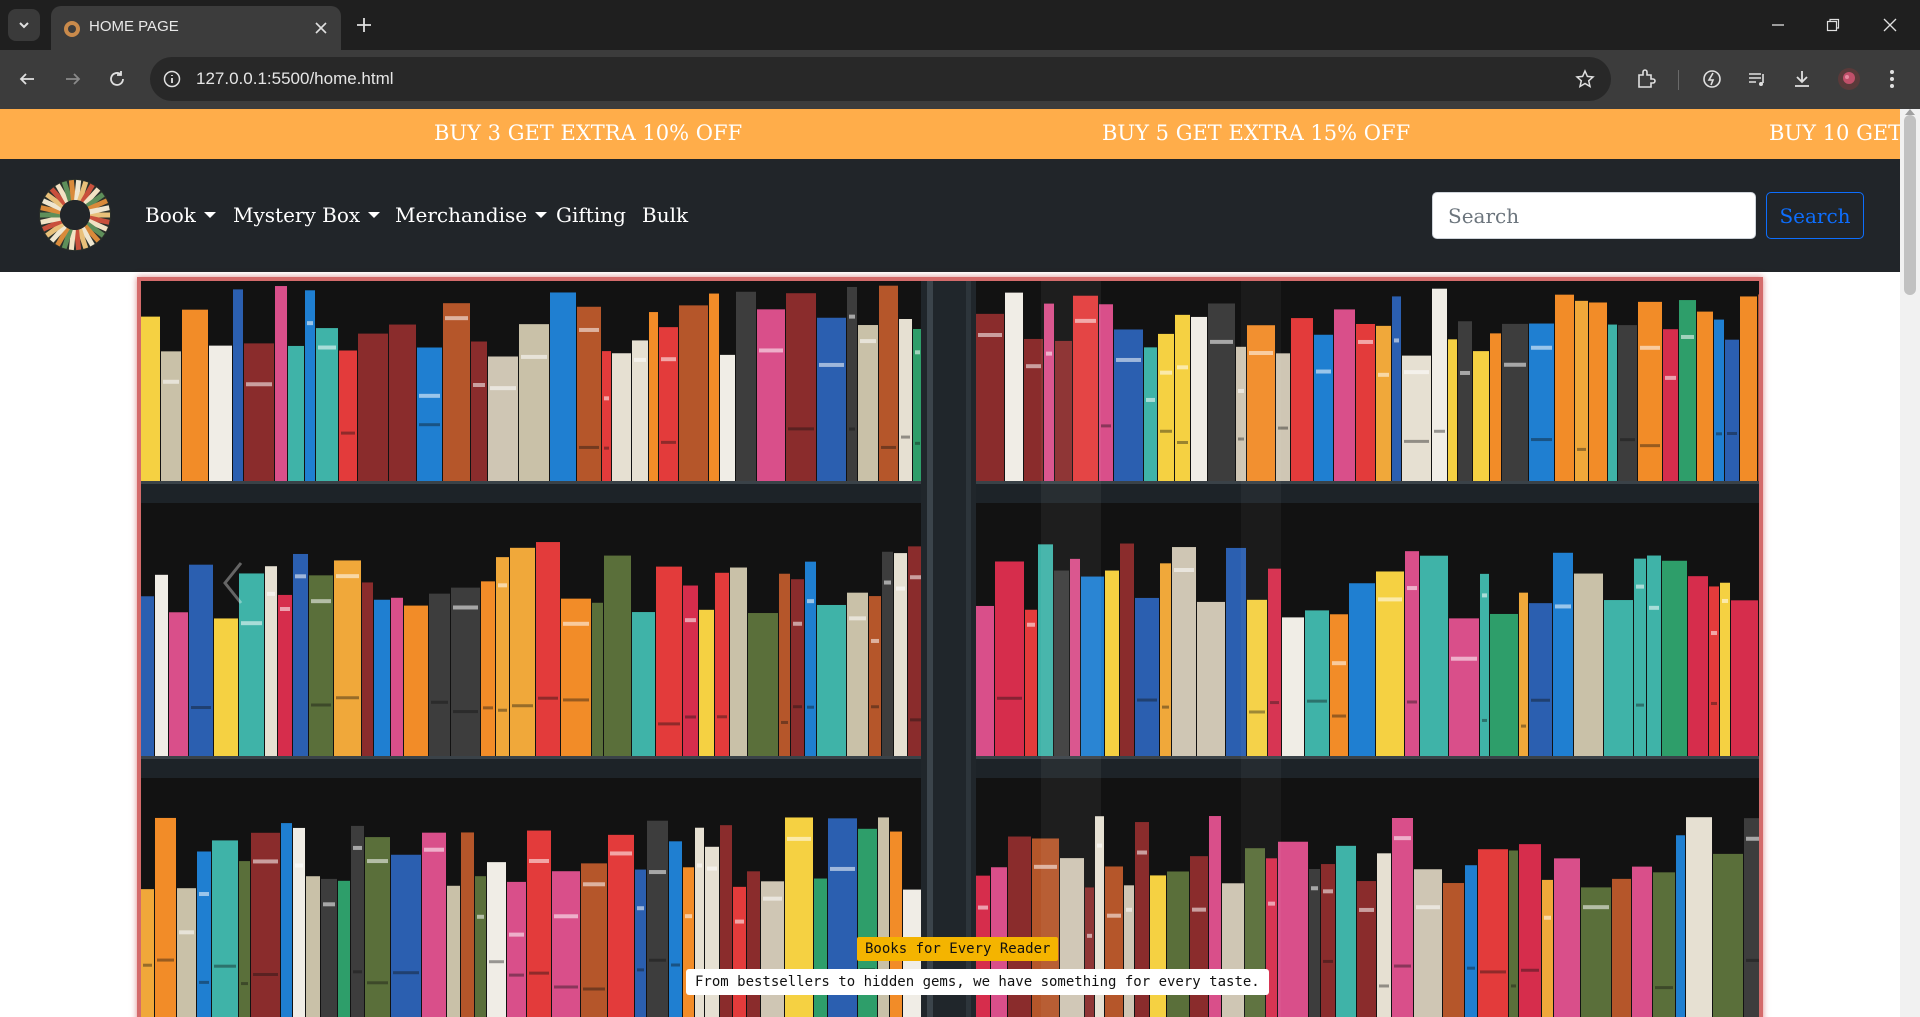  What do you see at coordinates (1646, 79) in the screenshot?
I see `extensions-icon` at bounding box center [1646, 79].